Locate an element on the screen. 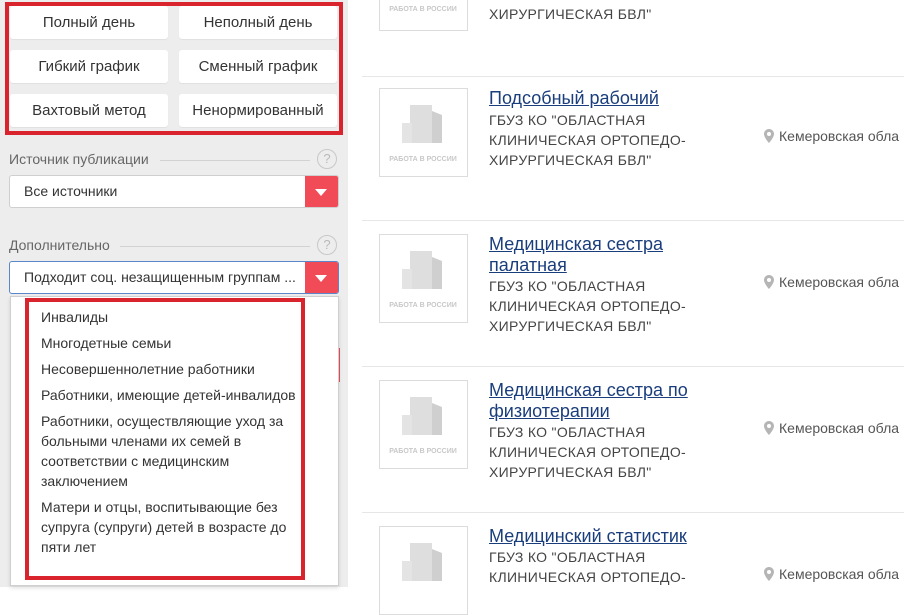 This screenshot has width=904, height=615. option-parents-disabled-children: Работники, имеющие детей-инвалидов is located at coordinates (171, 395).